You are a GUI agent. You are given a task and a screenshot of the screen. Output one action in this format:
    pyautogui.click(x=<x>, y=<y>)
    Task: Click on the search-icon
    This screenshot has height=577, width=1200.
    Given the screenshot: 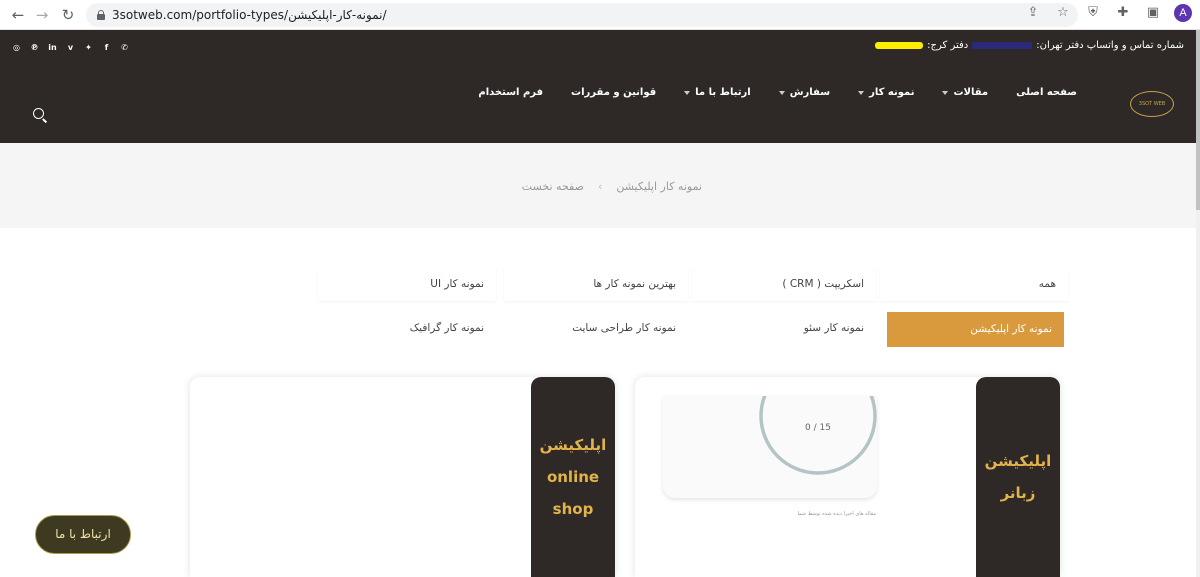 What is the action you would take?
    pyautogui.click(x=40, y=115)
    